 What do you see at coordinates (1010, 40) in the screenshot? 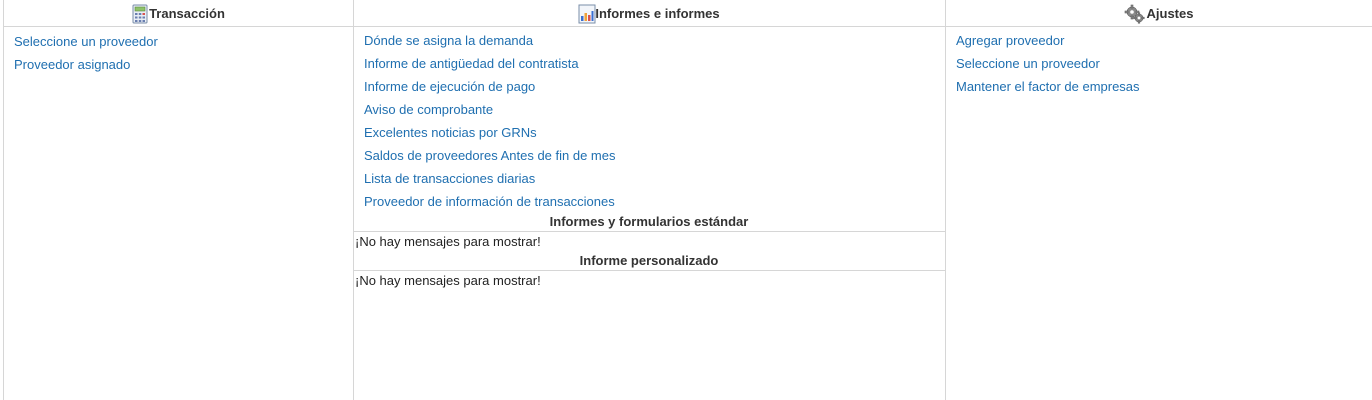
I see `link-add-supplier: Agregar proveedor` at bounding box center [1010, 40].